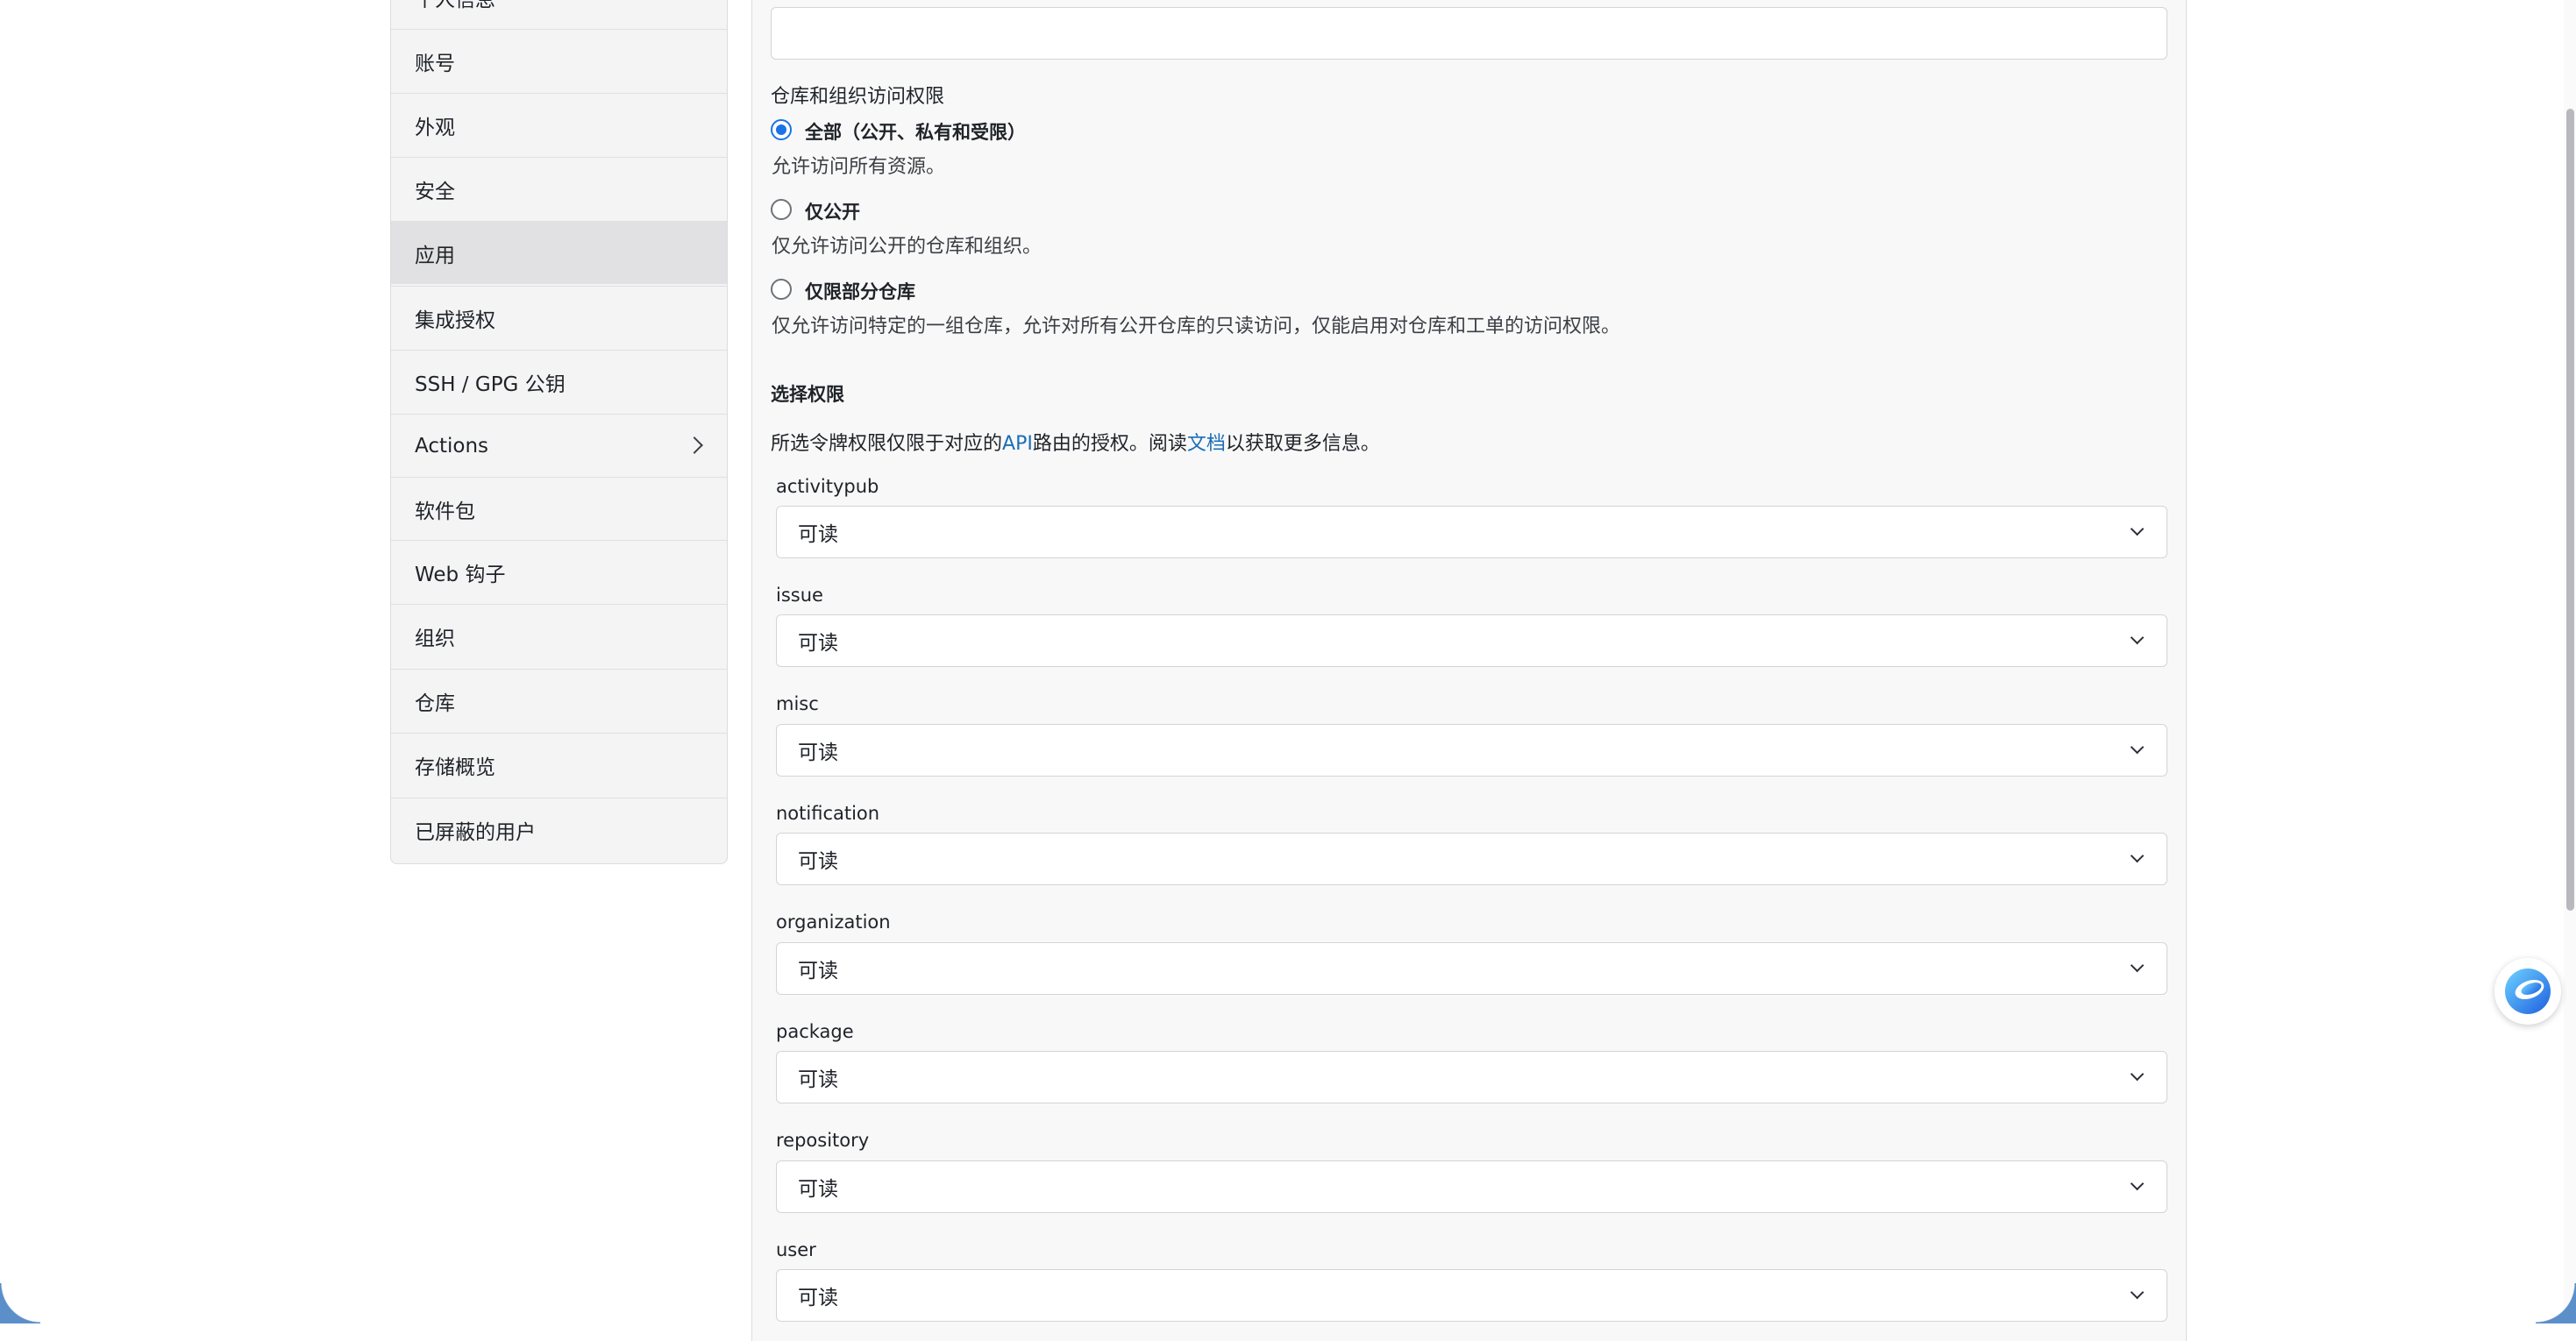 This screenshot has height=1341, width=2576. Describe the element at coordinates (1206, 444) in the screenshot. I see `docs-link: 文档` at that location.